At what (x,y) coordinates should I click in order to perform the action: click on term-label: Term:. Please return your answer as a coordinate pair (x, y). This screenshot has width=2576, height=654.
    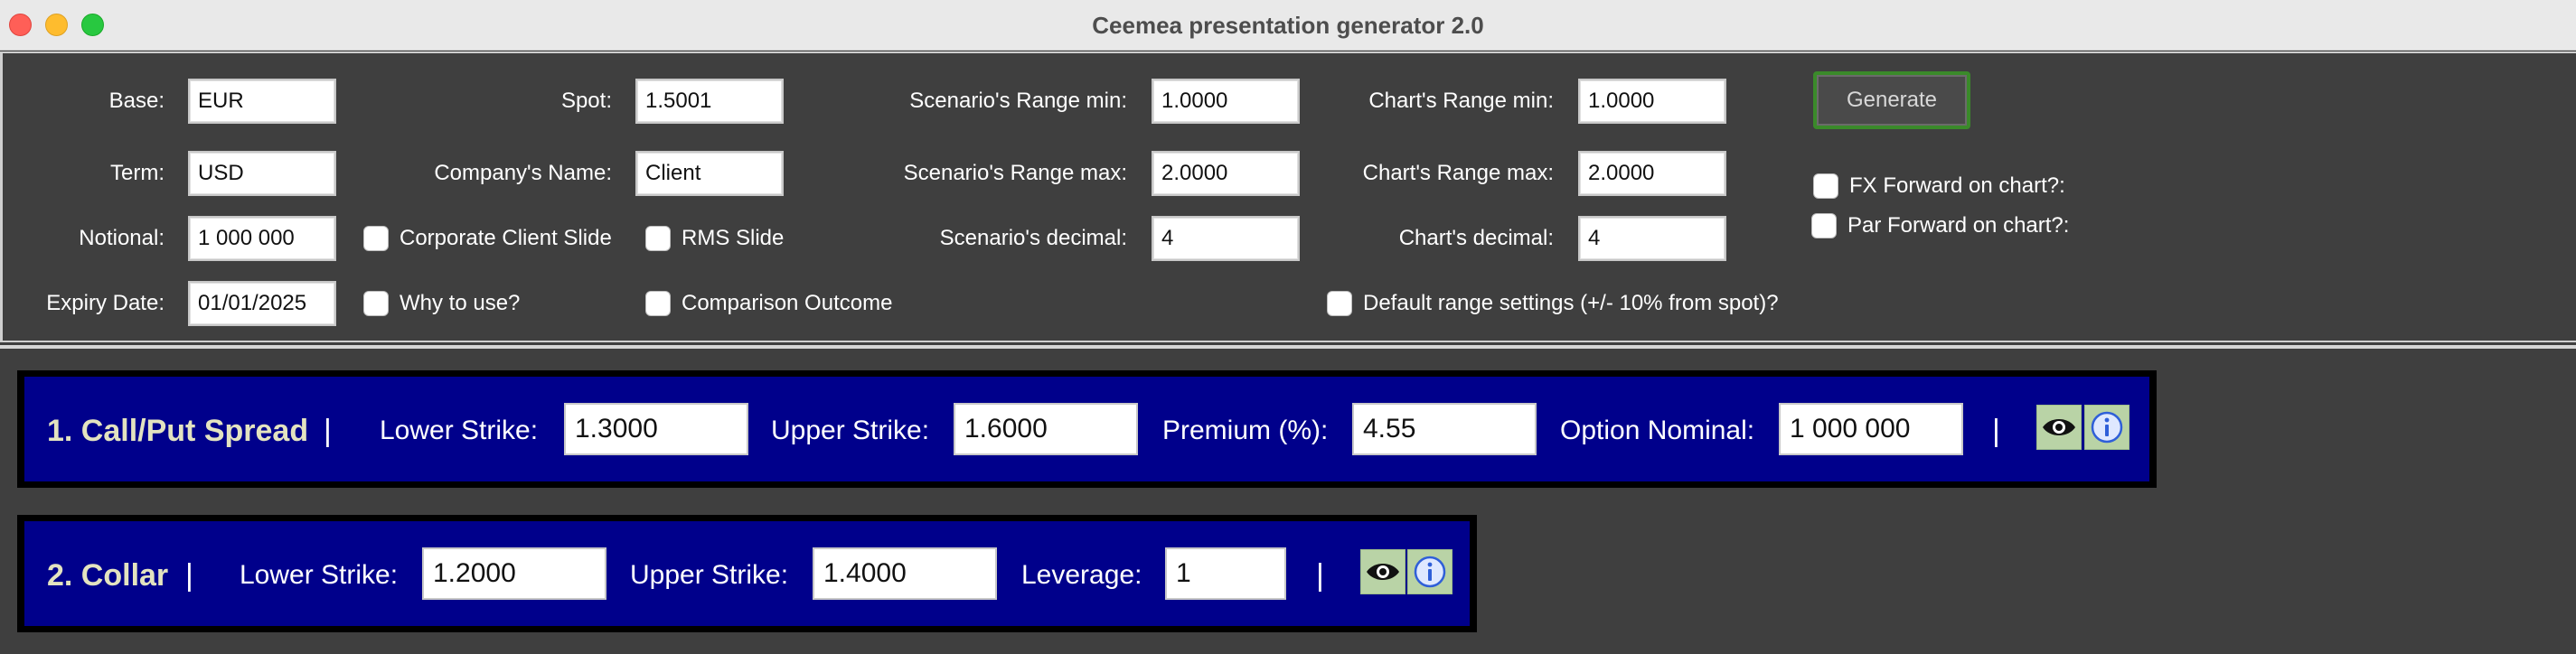
    Looking at the image, I should click on (137, 173).